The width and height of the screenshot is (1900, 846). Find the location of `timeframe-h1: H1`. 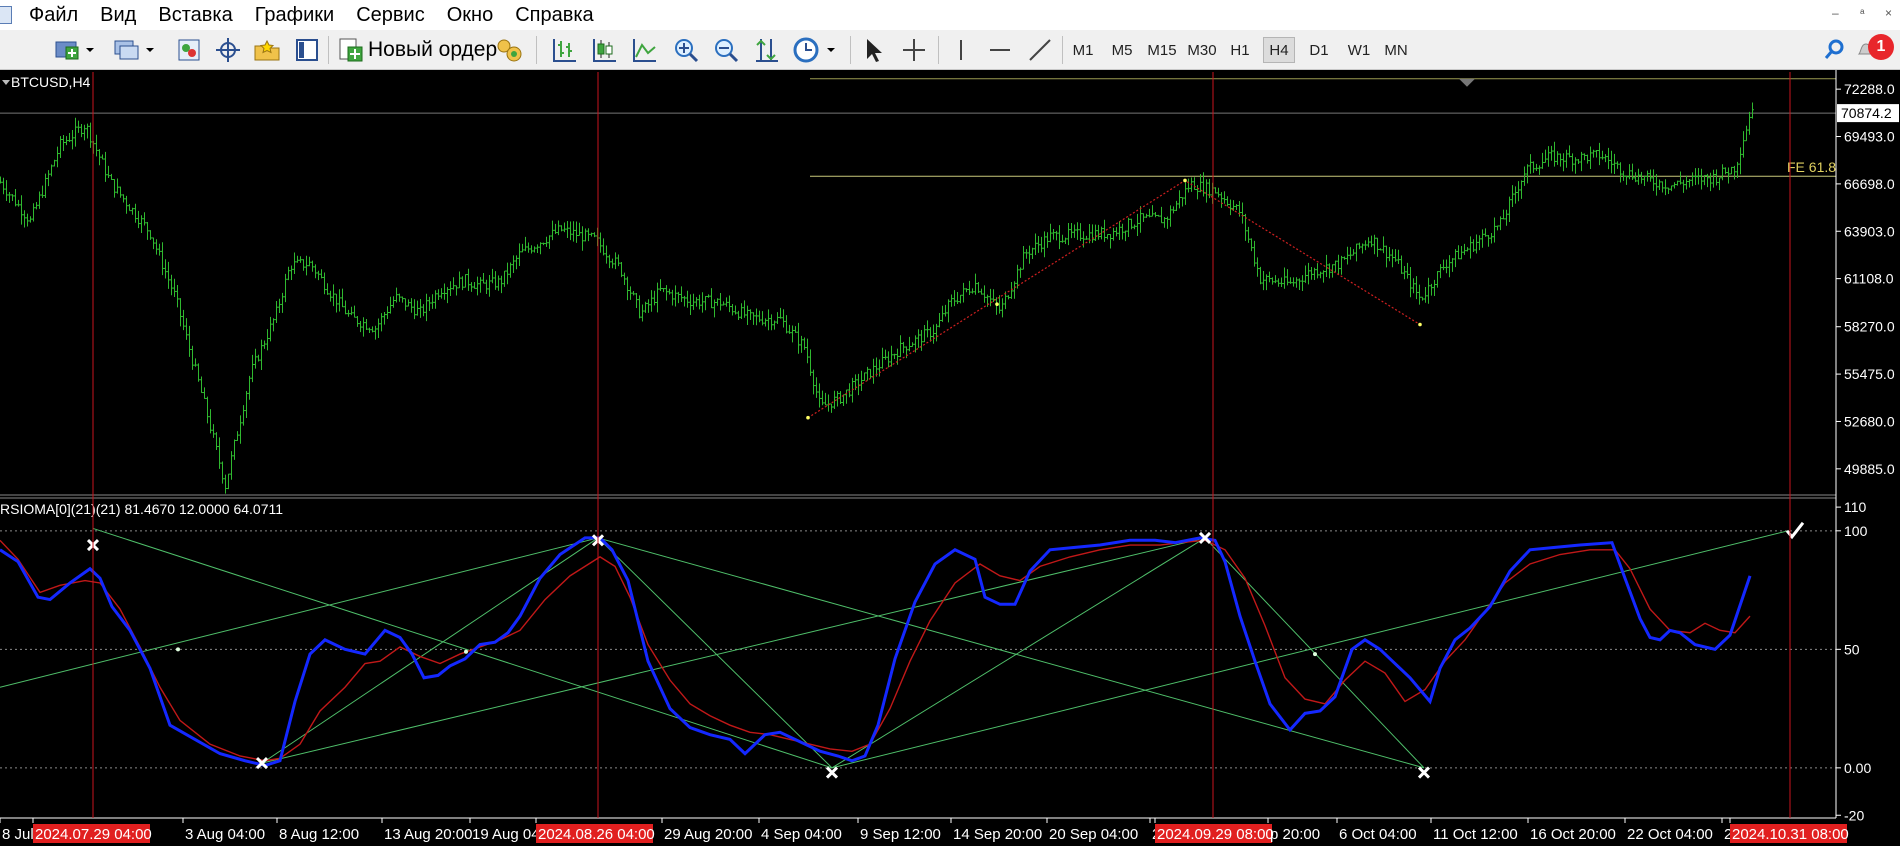

timeframe-h1: H1 is located at coordinates (1240, 50).